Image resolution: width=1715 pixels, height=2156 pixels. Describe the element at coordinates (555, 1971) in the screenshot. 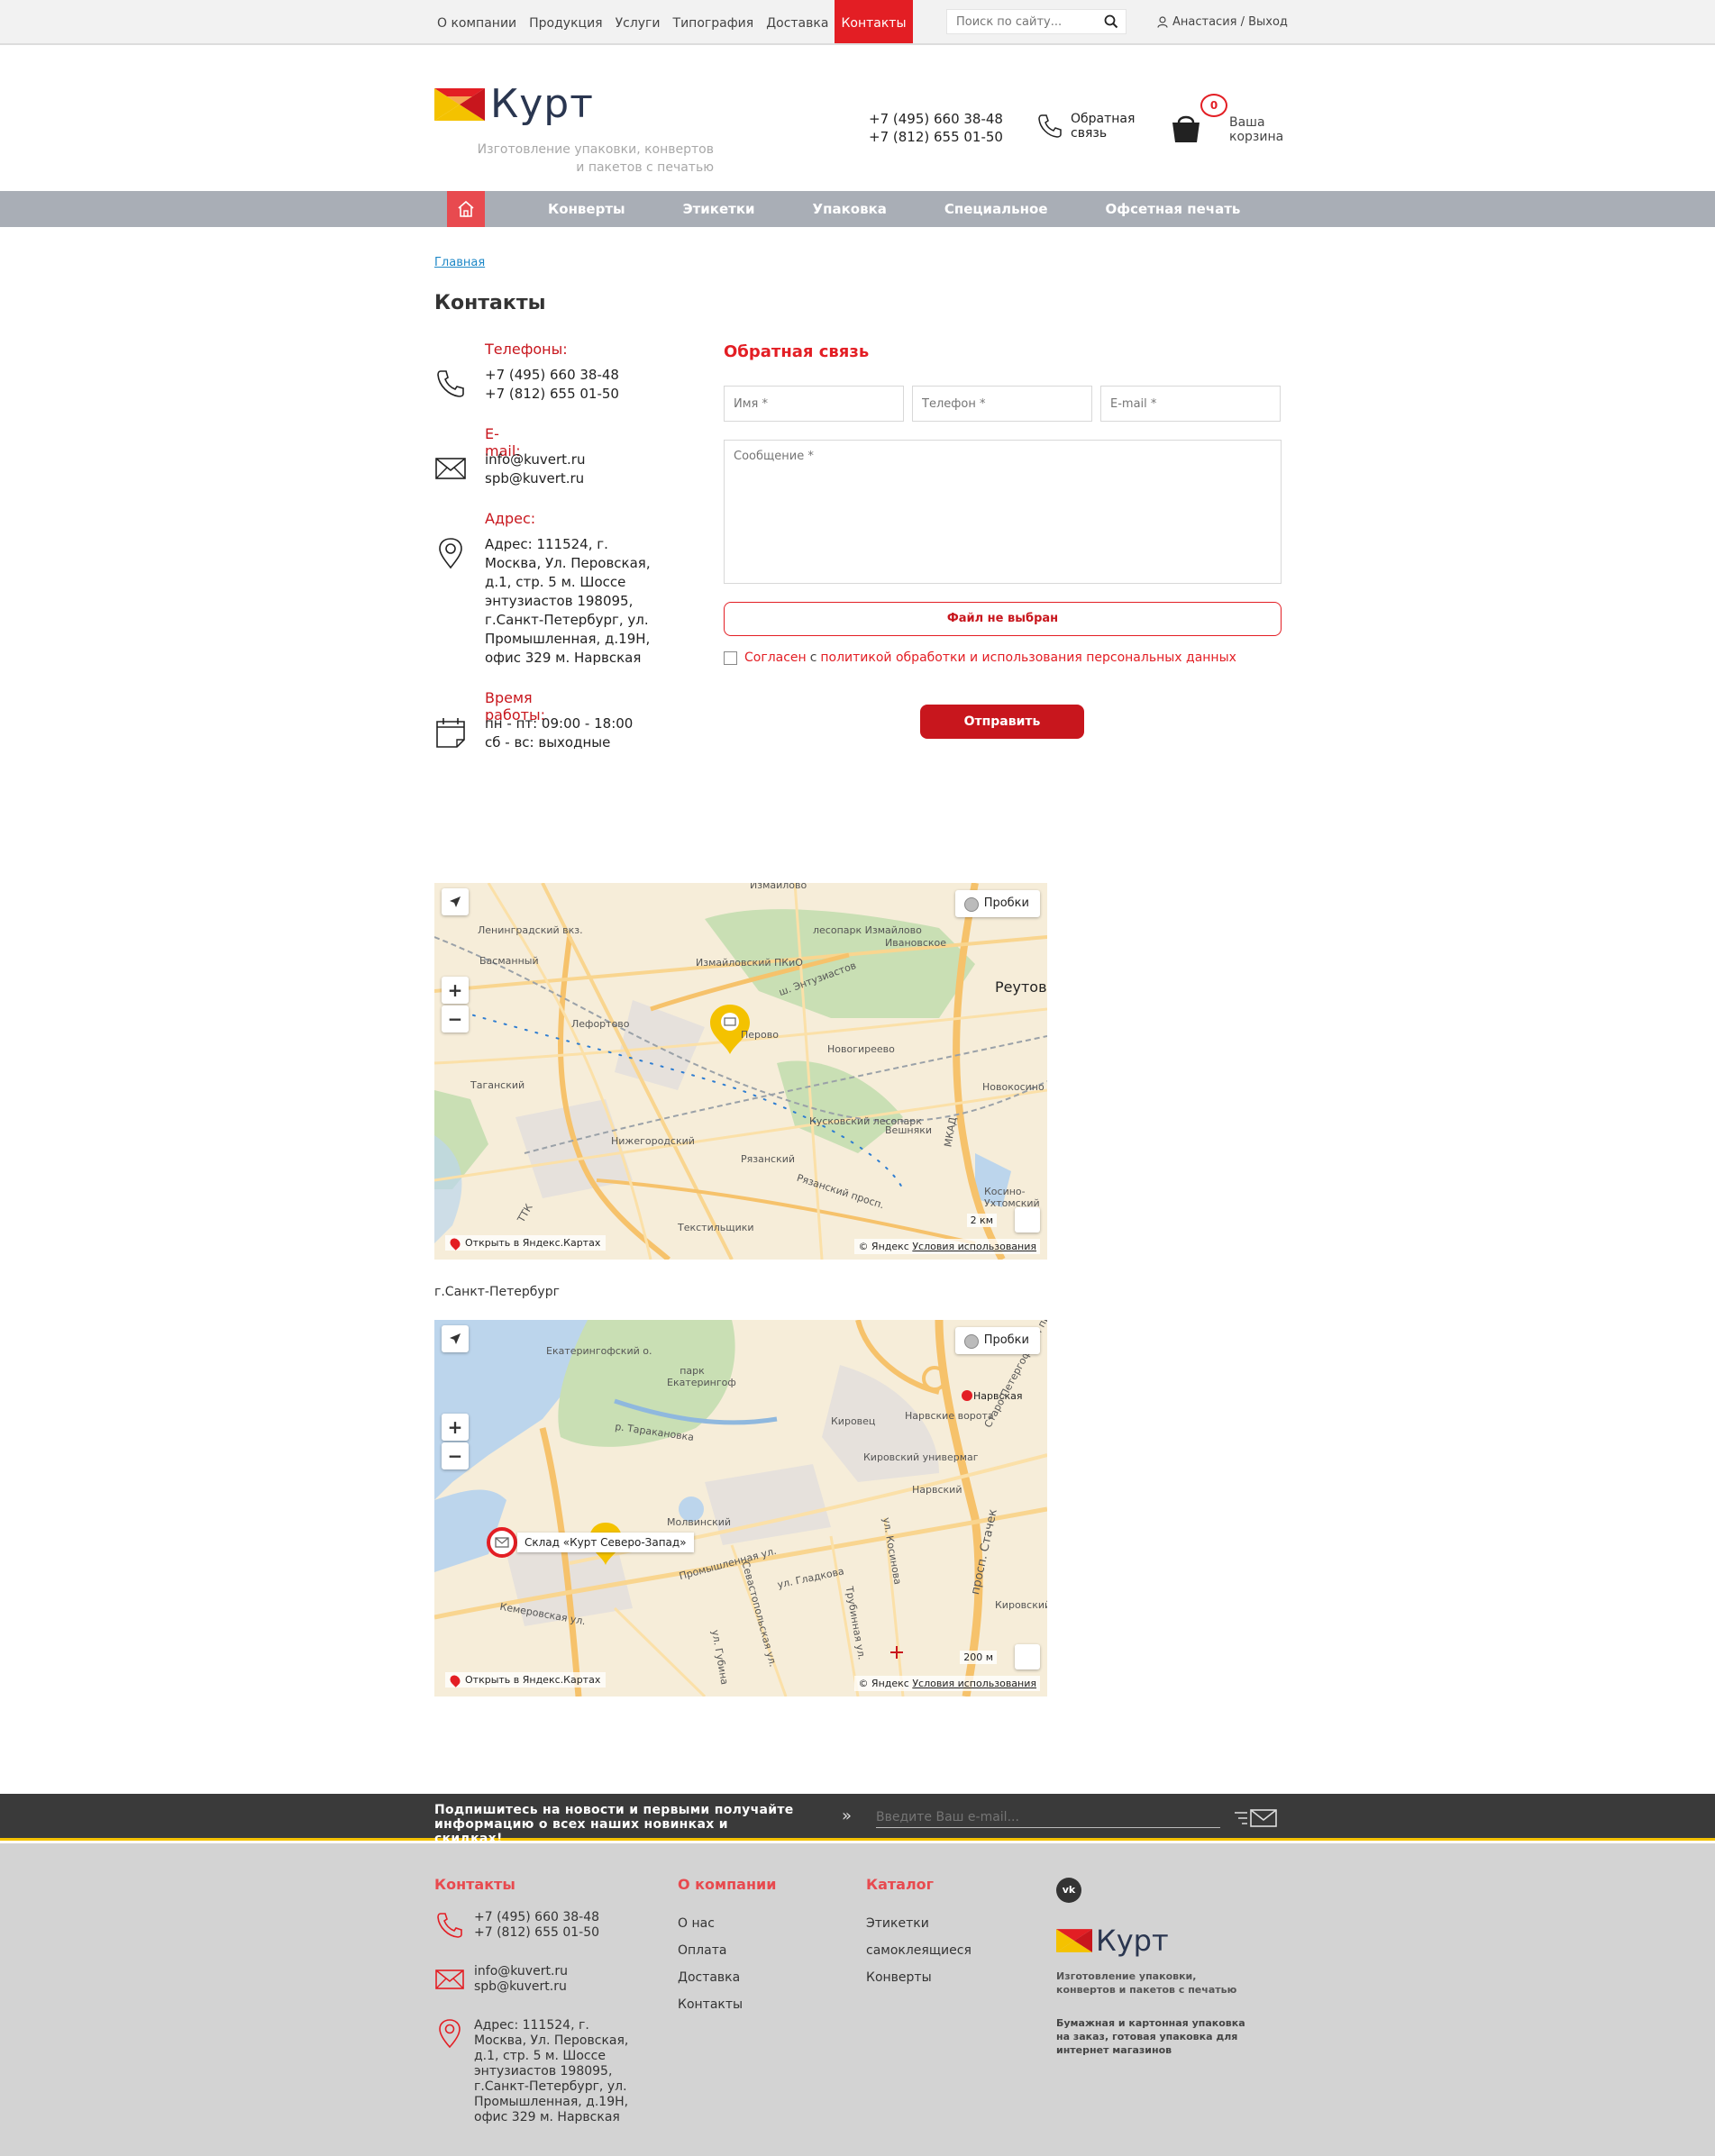

I see `footer-email-1: info@kuvert.ru` at that location.